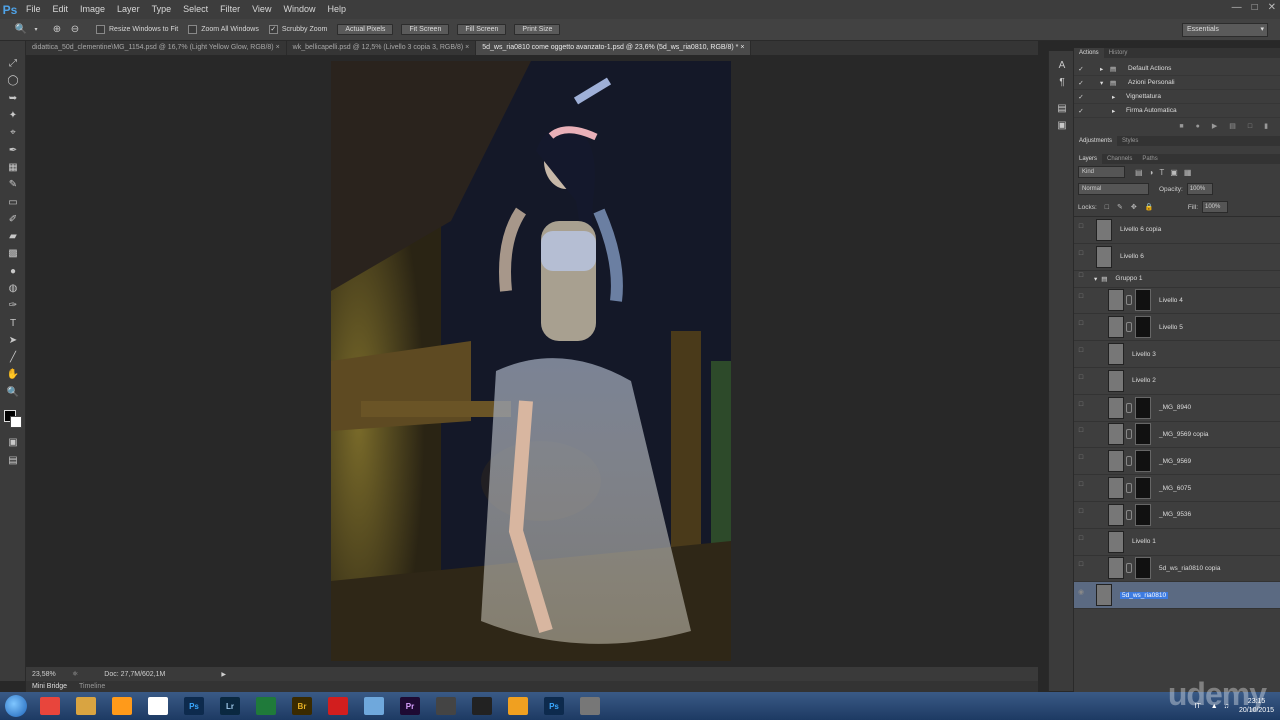 Image resolution: width=1280 pixels, height=720 pixels. I want to click on character-icon: A, so click(1062, 65).